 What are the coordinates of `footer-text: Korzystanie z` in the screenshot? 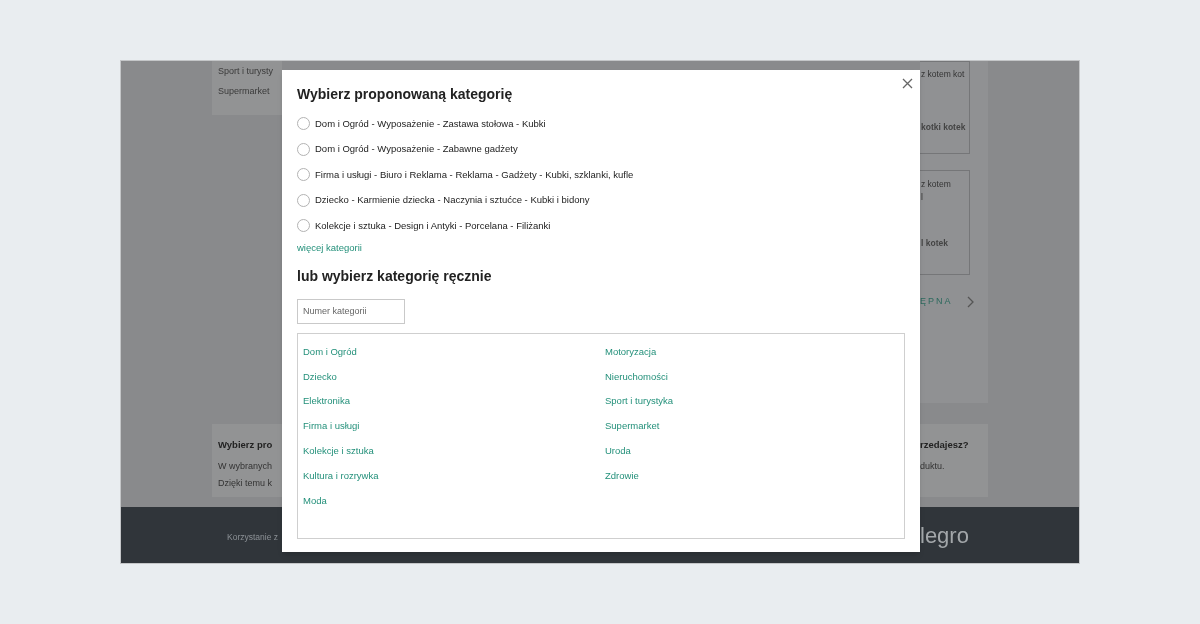 It's located at (253, 537).